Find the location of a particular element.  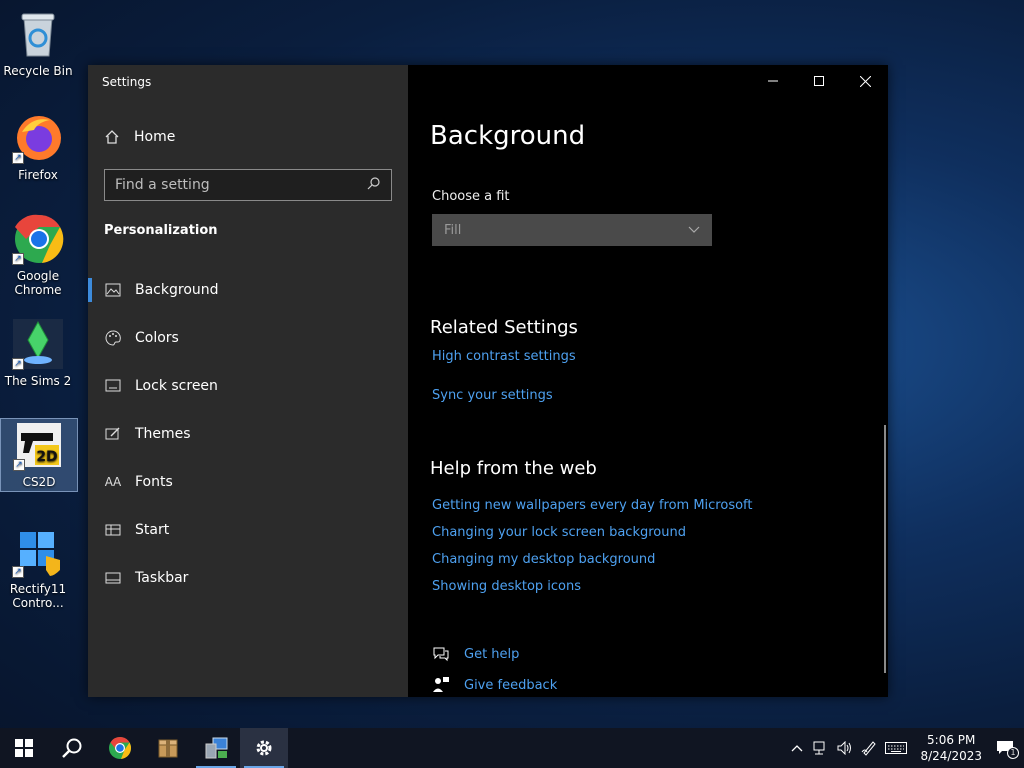

nav-item-label: Fonts is located at coordinates (154, 482).